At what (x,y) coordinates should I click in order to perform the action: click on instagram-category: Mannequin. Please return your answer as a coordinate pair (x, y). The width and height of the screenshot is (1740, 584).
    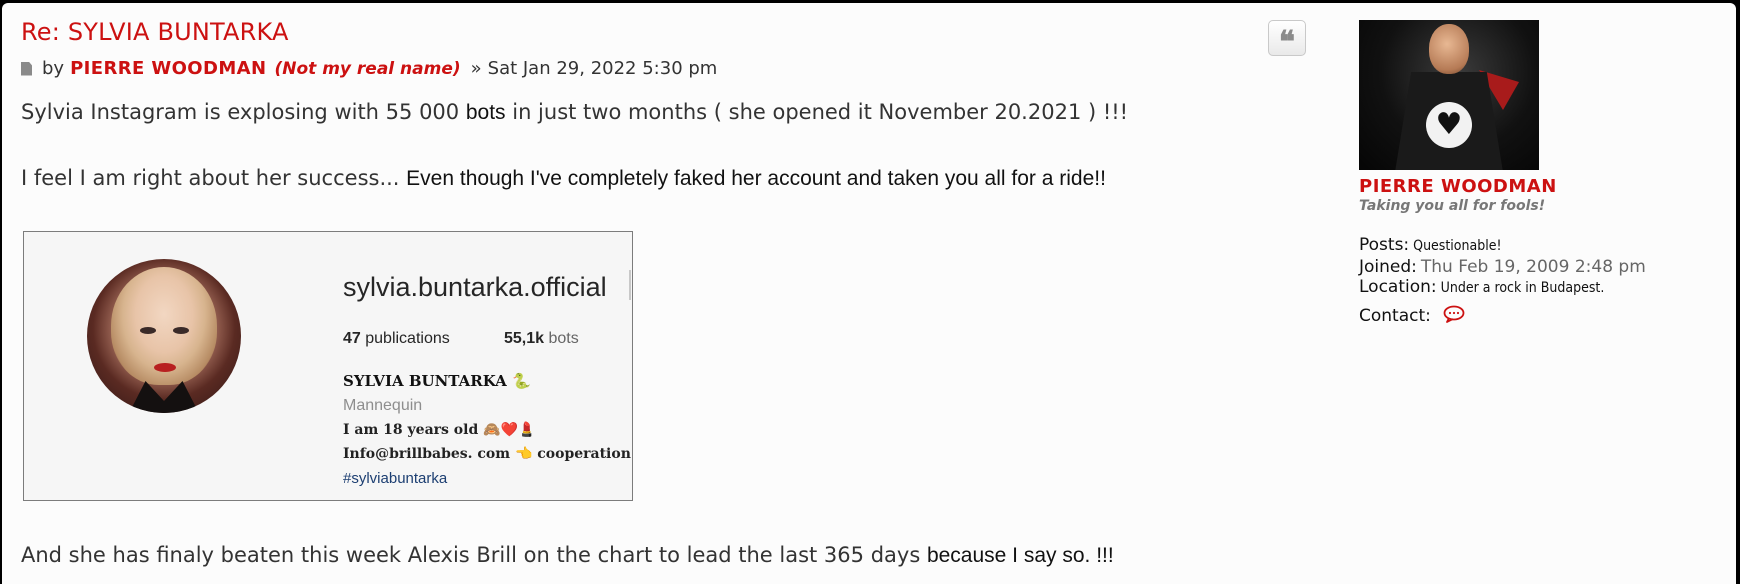
    Looking at the image, I should click on (383, 405).